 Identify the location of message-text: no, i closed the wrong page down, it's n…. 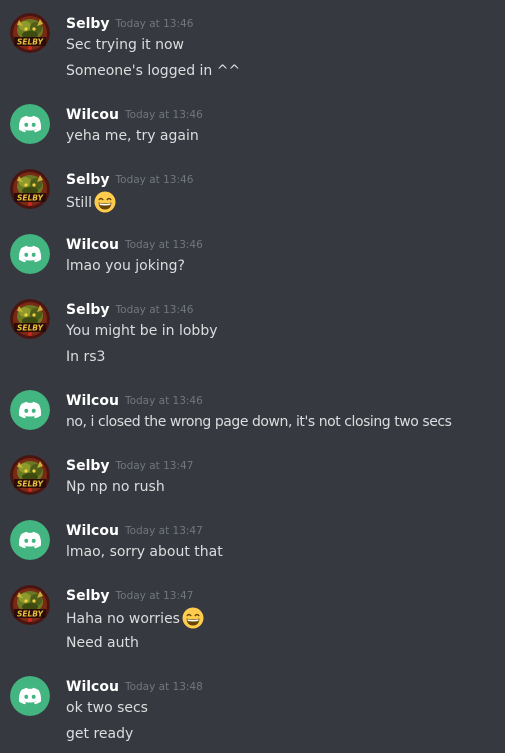
(259, 422).